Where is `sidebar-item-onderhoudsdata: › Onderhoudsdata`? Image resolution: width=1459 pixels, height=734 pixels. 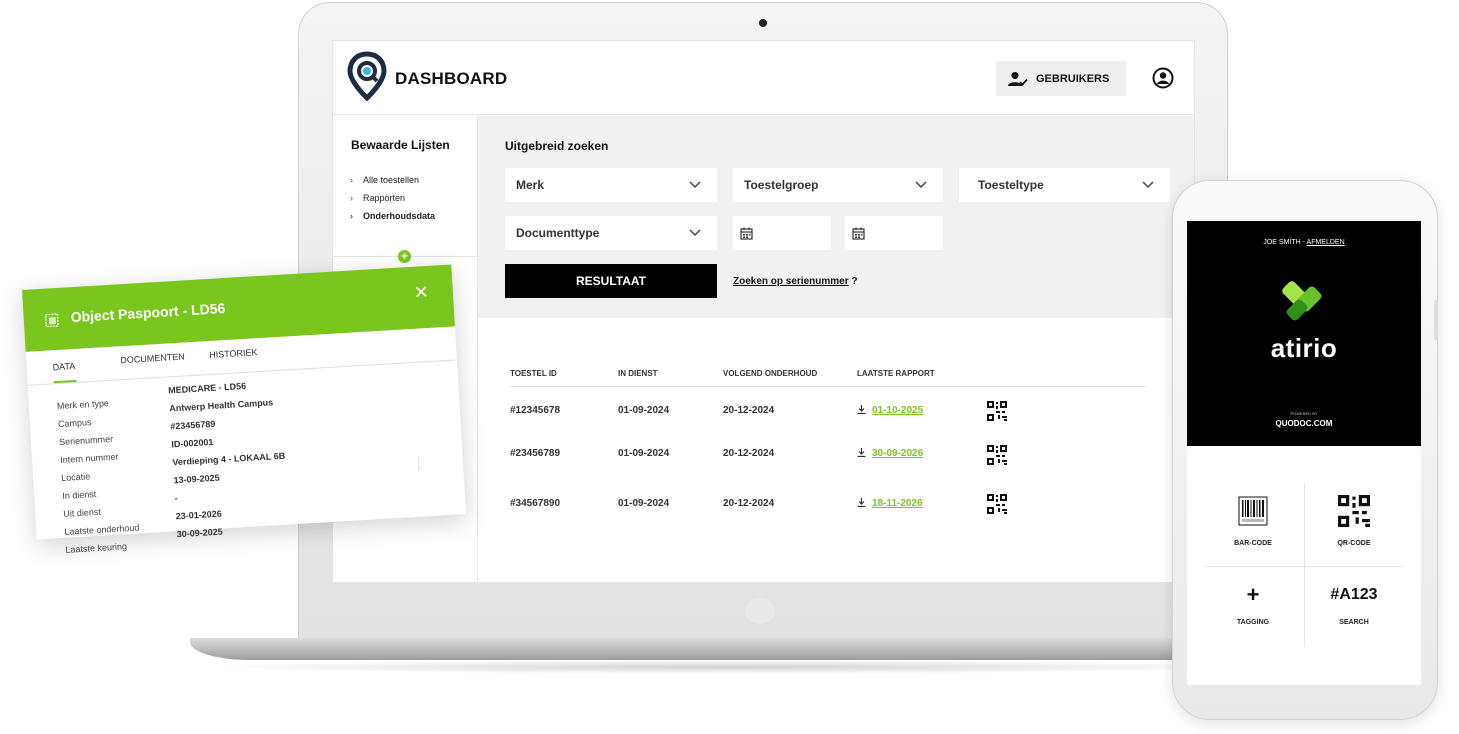
sidebar-item-onderhoudsdata: › Onderhoudsdata is located at coordinates (392, 216).